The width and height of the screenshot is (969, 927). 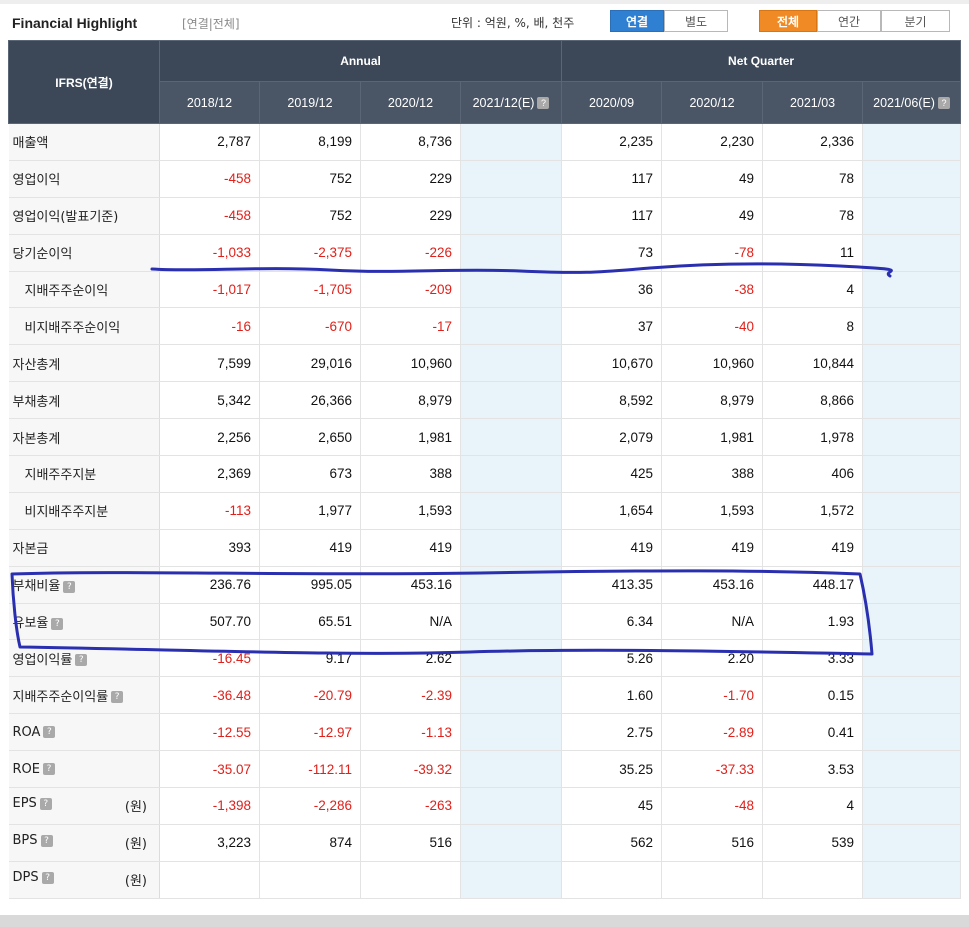 What do you see at coordinates (310, 843) in the screenshot?
I see `annual-value-cell: 874` at bounding box center [310, 843].